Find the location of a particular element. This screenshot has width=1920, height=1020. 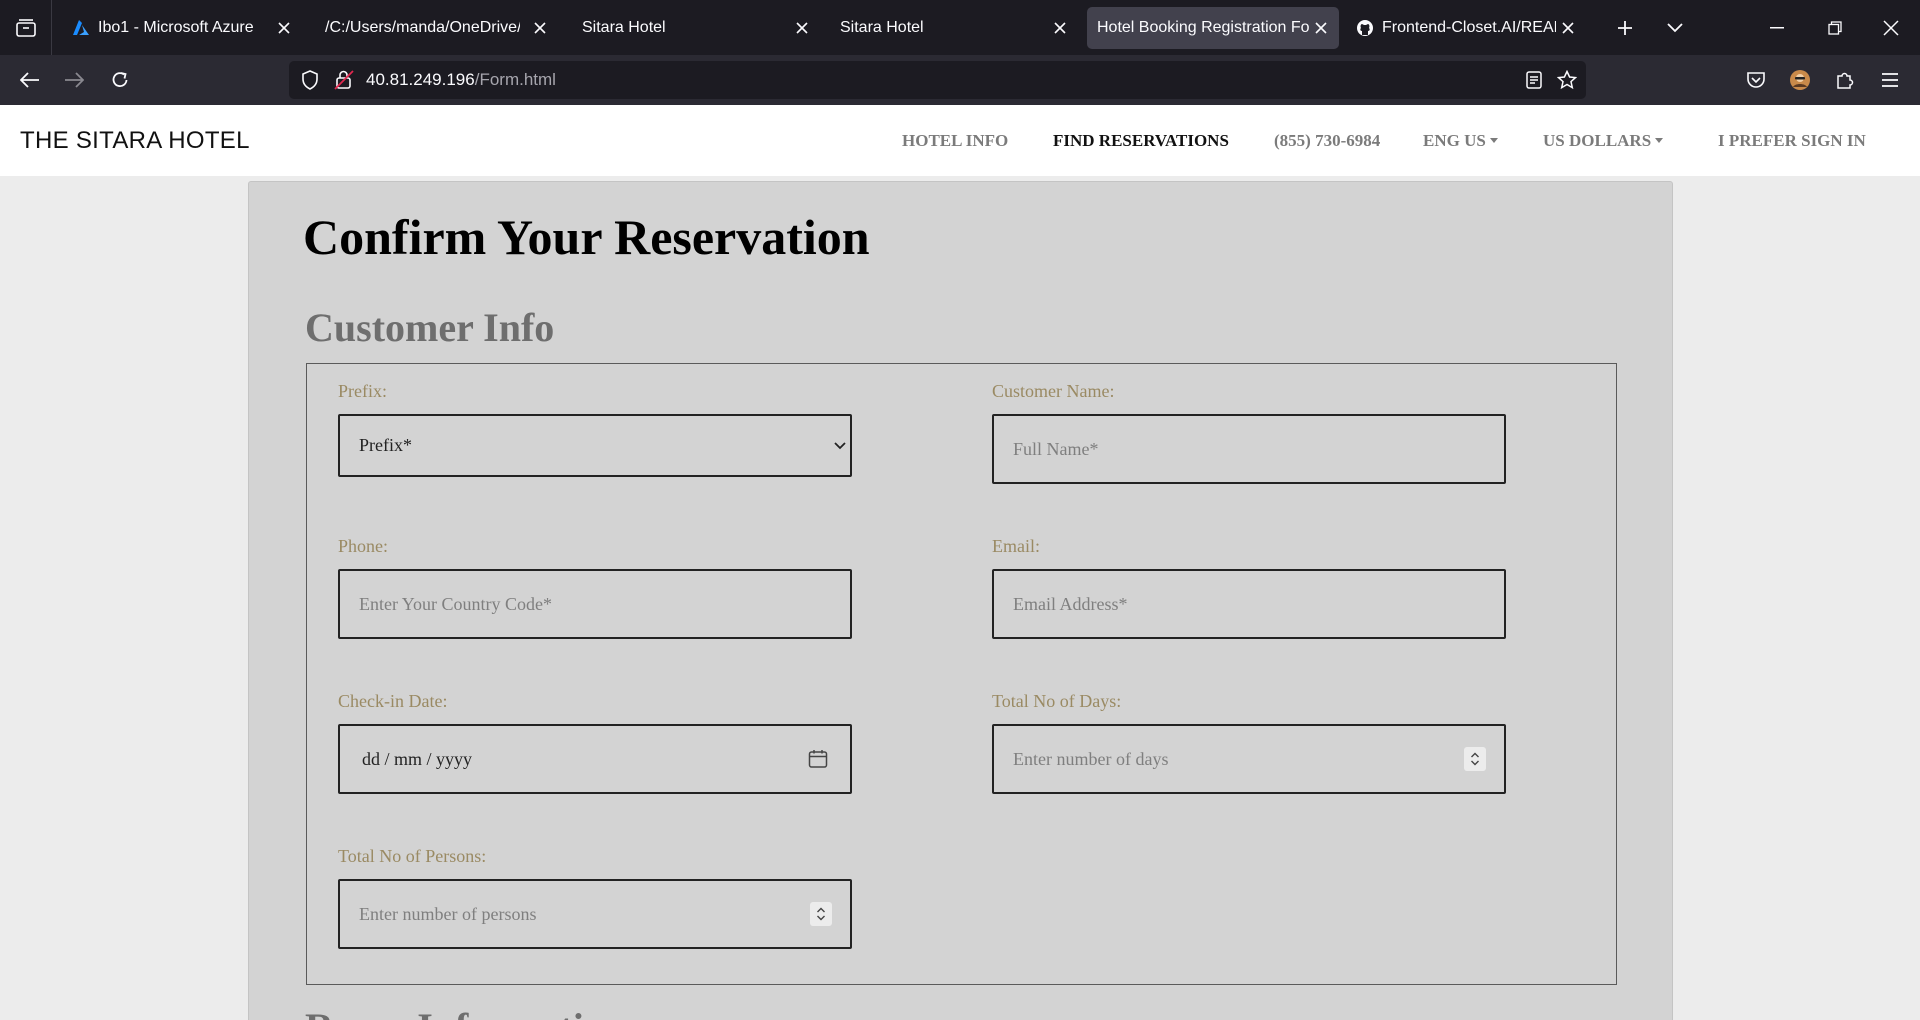

extensions-puzzle-icon is located at coordinates (1845, 80).